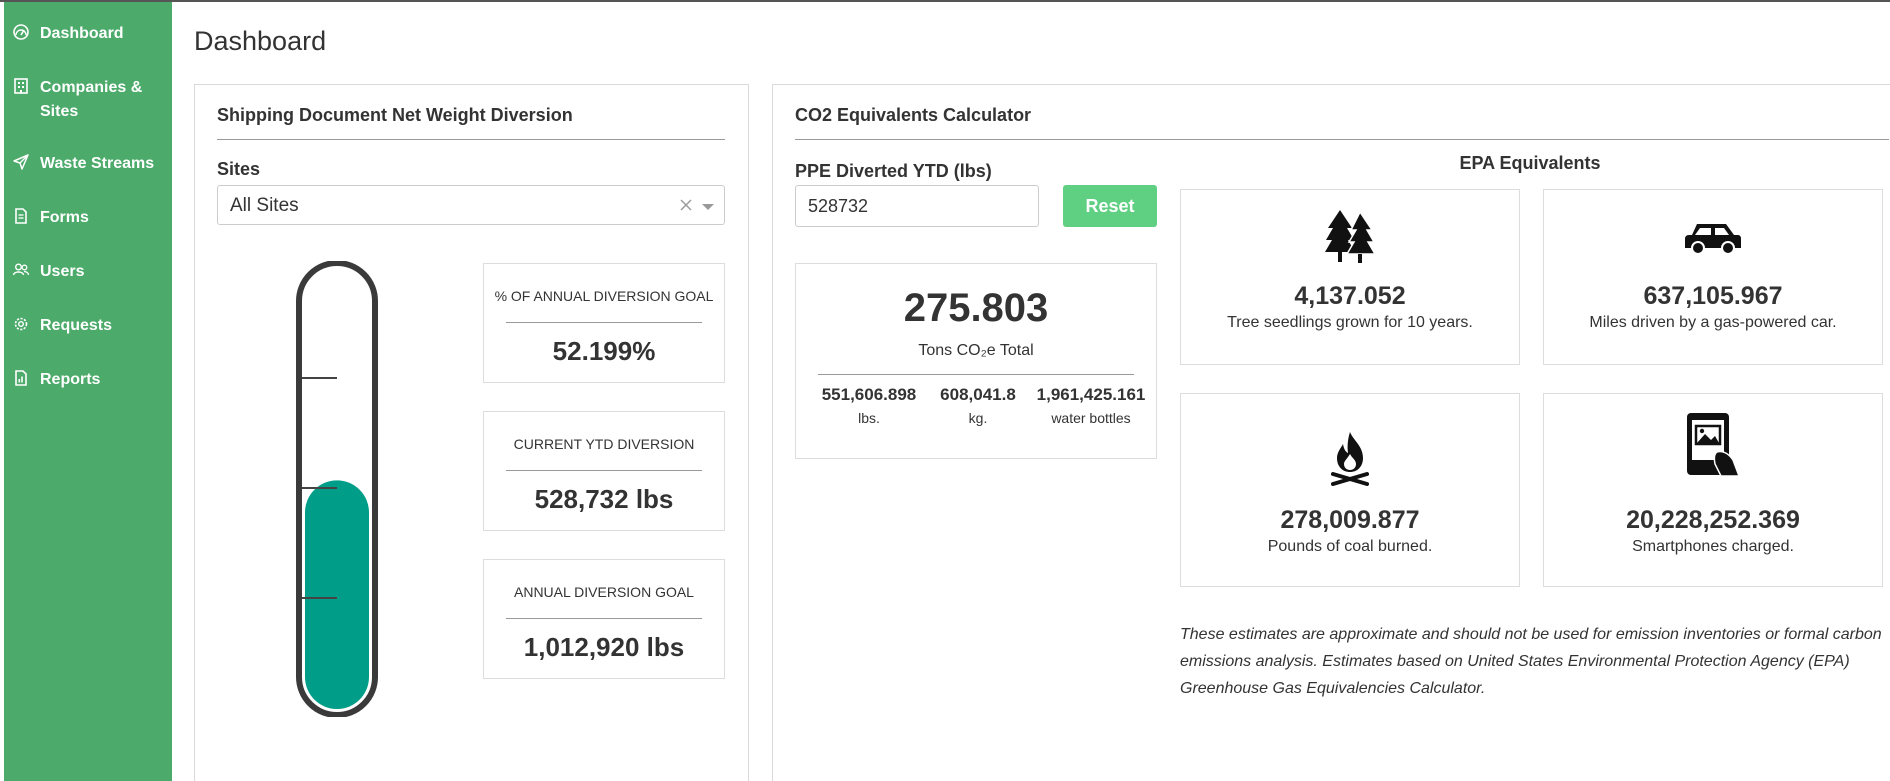 This screenshot has width=1890, height=781. Describe the element at coordinates (64, 217) in the screenshot. I see `sidebar-item-label: Forms` at that location.